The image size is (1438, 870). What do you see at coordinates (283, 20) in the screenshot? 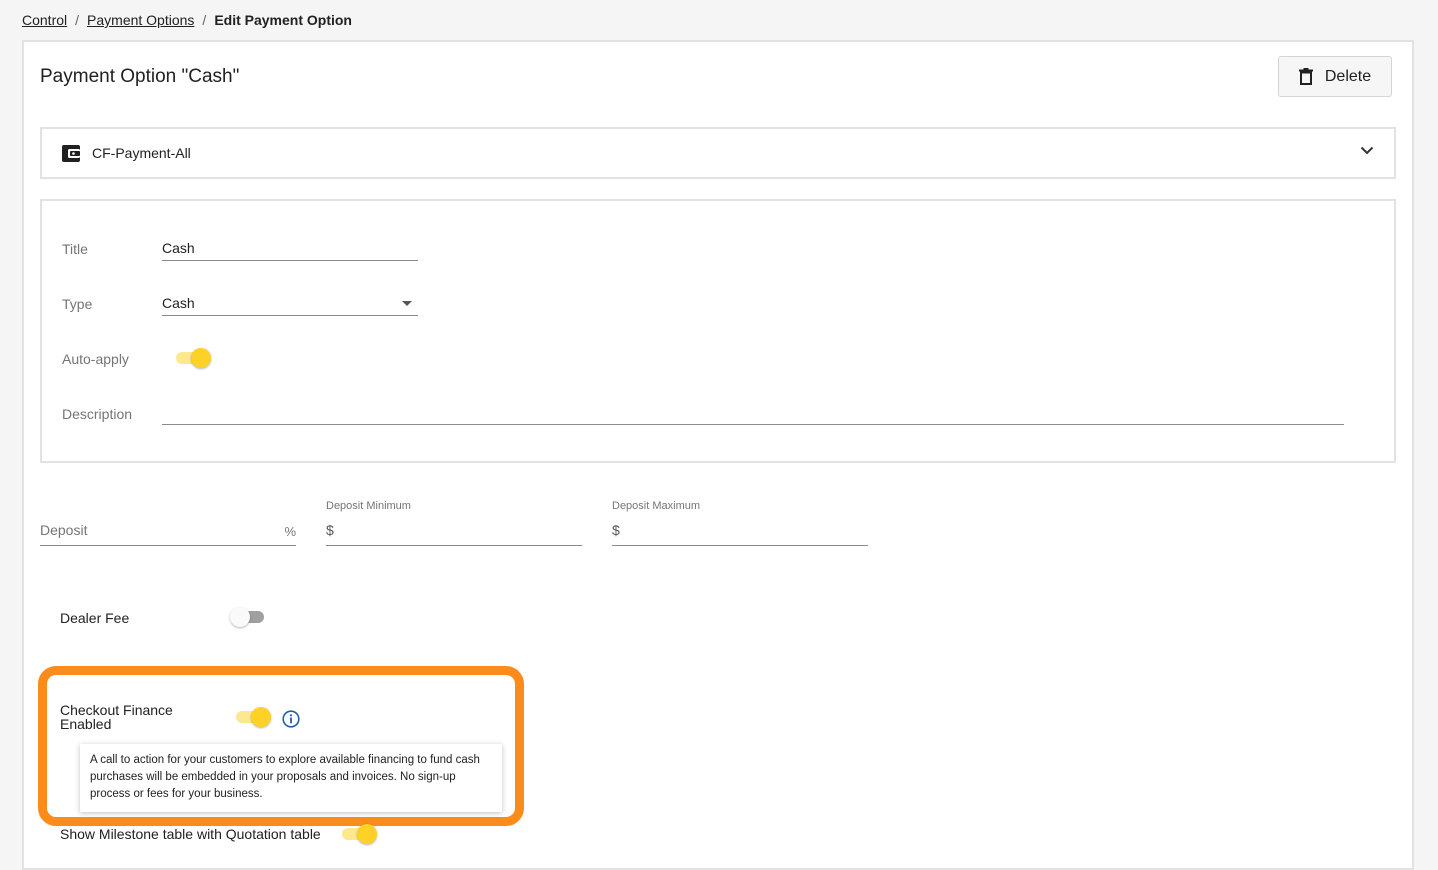
I see `breadcrumb-current: Edit Payment Option` at bounding box center [283, 20].